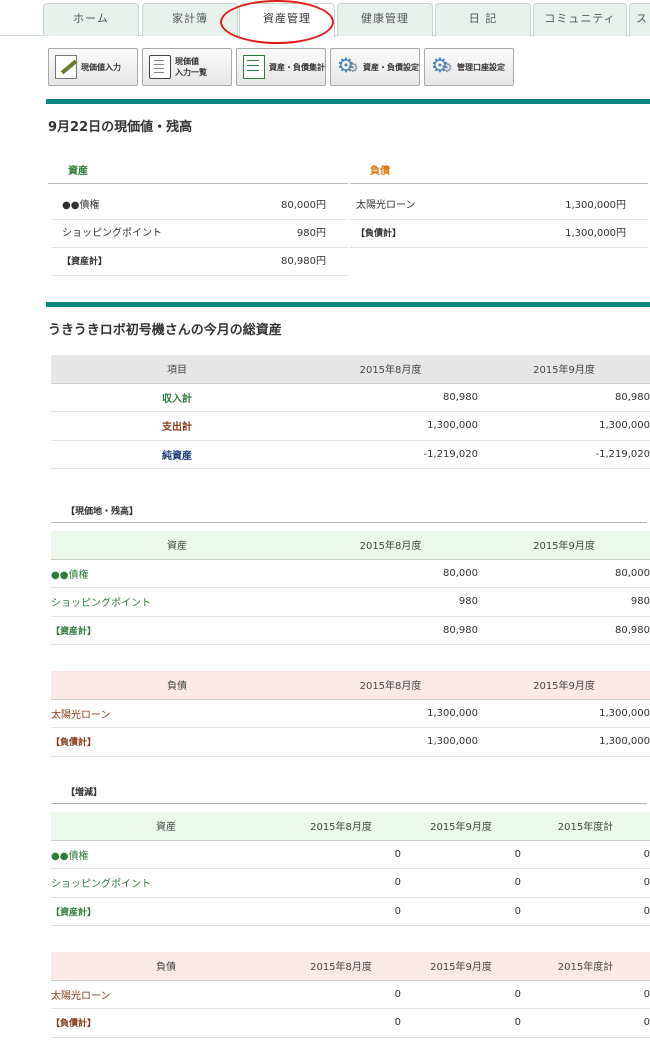 This screenshot has width=650, height=1053. Describe the element at coordinates (200, 262) in the screenshot. I see `asset-total-row: 【資産計】 80,980円` at that location.